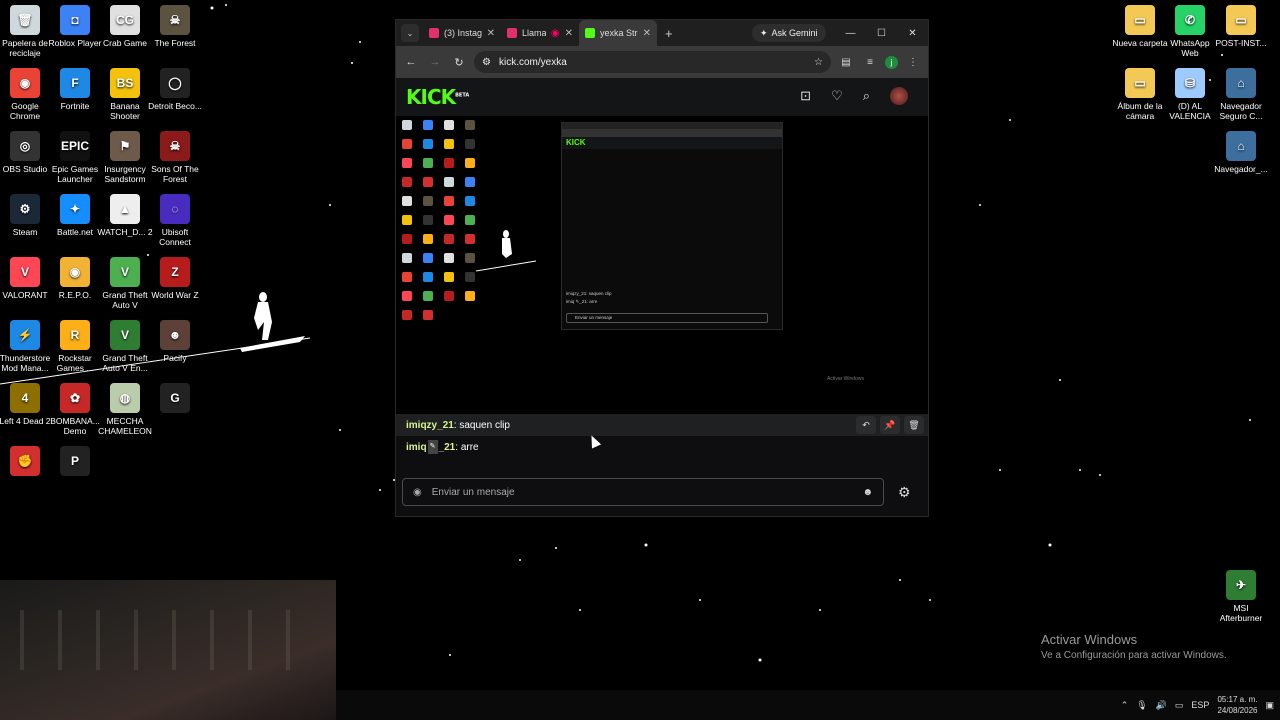 This screenshot has width=1280, height=720. Describe the element at coordinates (1190, 31) in the screenshot. I see `desktop-shortcut: ✆ WhatsApp Web` at that location.